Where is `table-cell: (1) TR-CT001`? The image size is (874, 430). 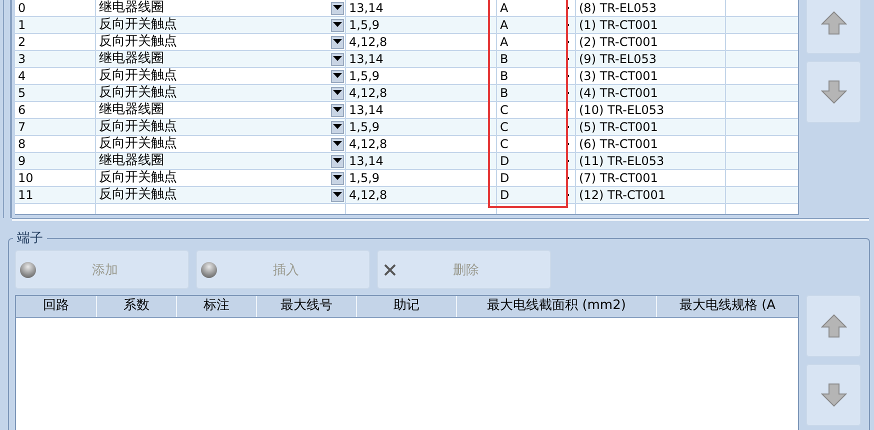 table-cell: (1) TR-CT001 is located at coordinates (618, 25).